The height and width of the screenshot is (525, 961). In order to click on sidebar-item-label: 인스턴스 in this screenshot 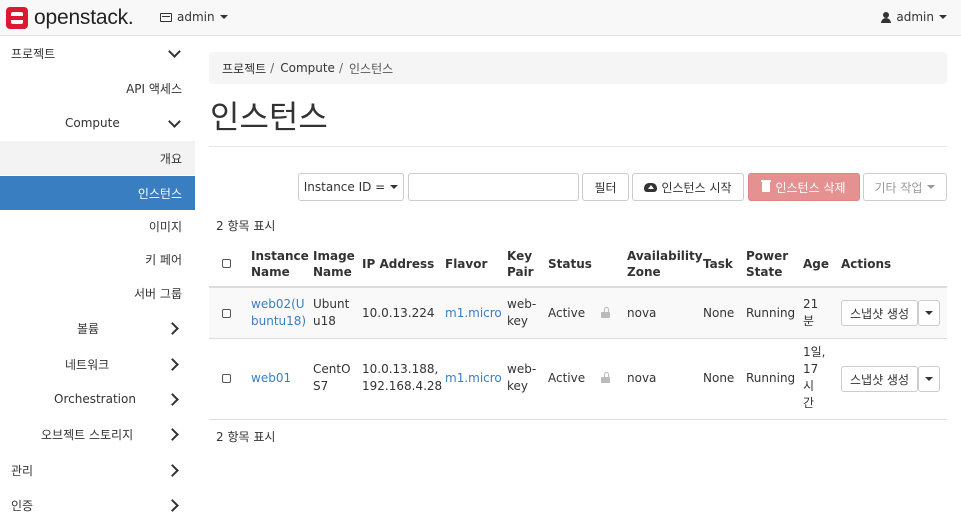, I will do `click(159, 193)`.